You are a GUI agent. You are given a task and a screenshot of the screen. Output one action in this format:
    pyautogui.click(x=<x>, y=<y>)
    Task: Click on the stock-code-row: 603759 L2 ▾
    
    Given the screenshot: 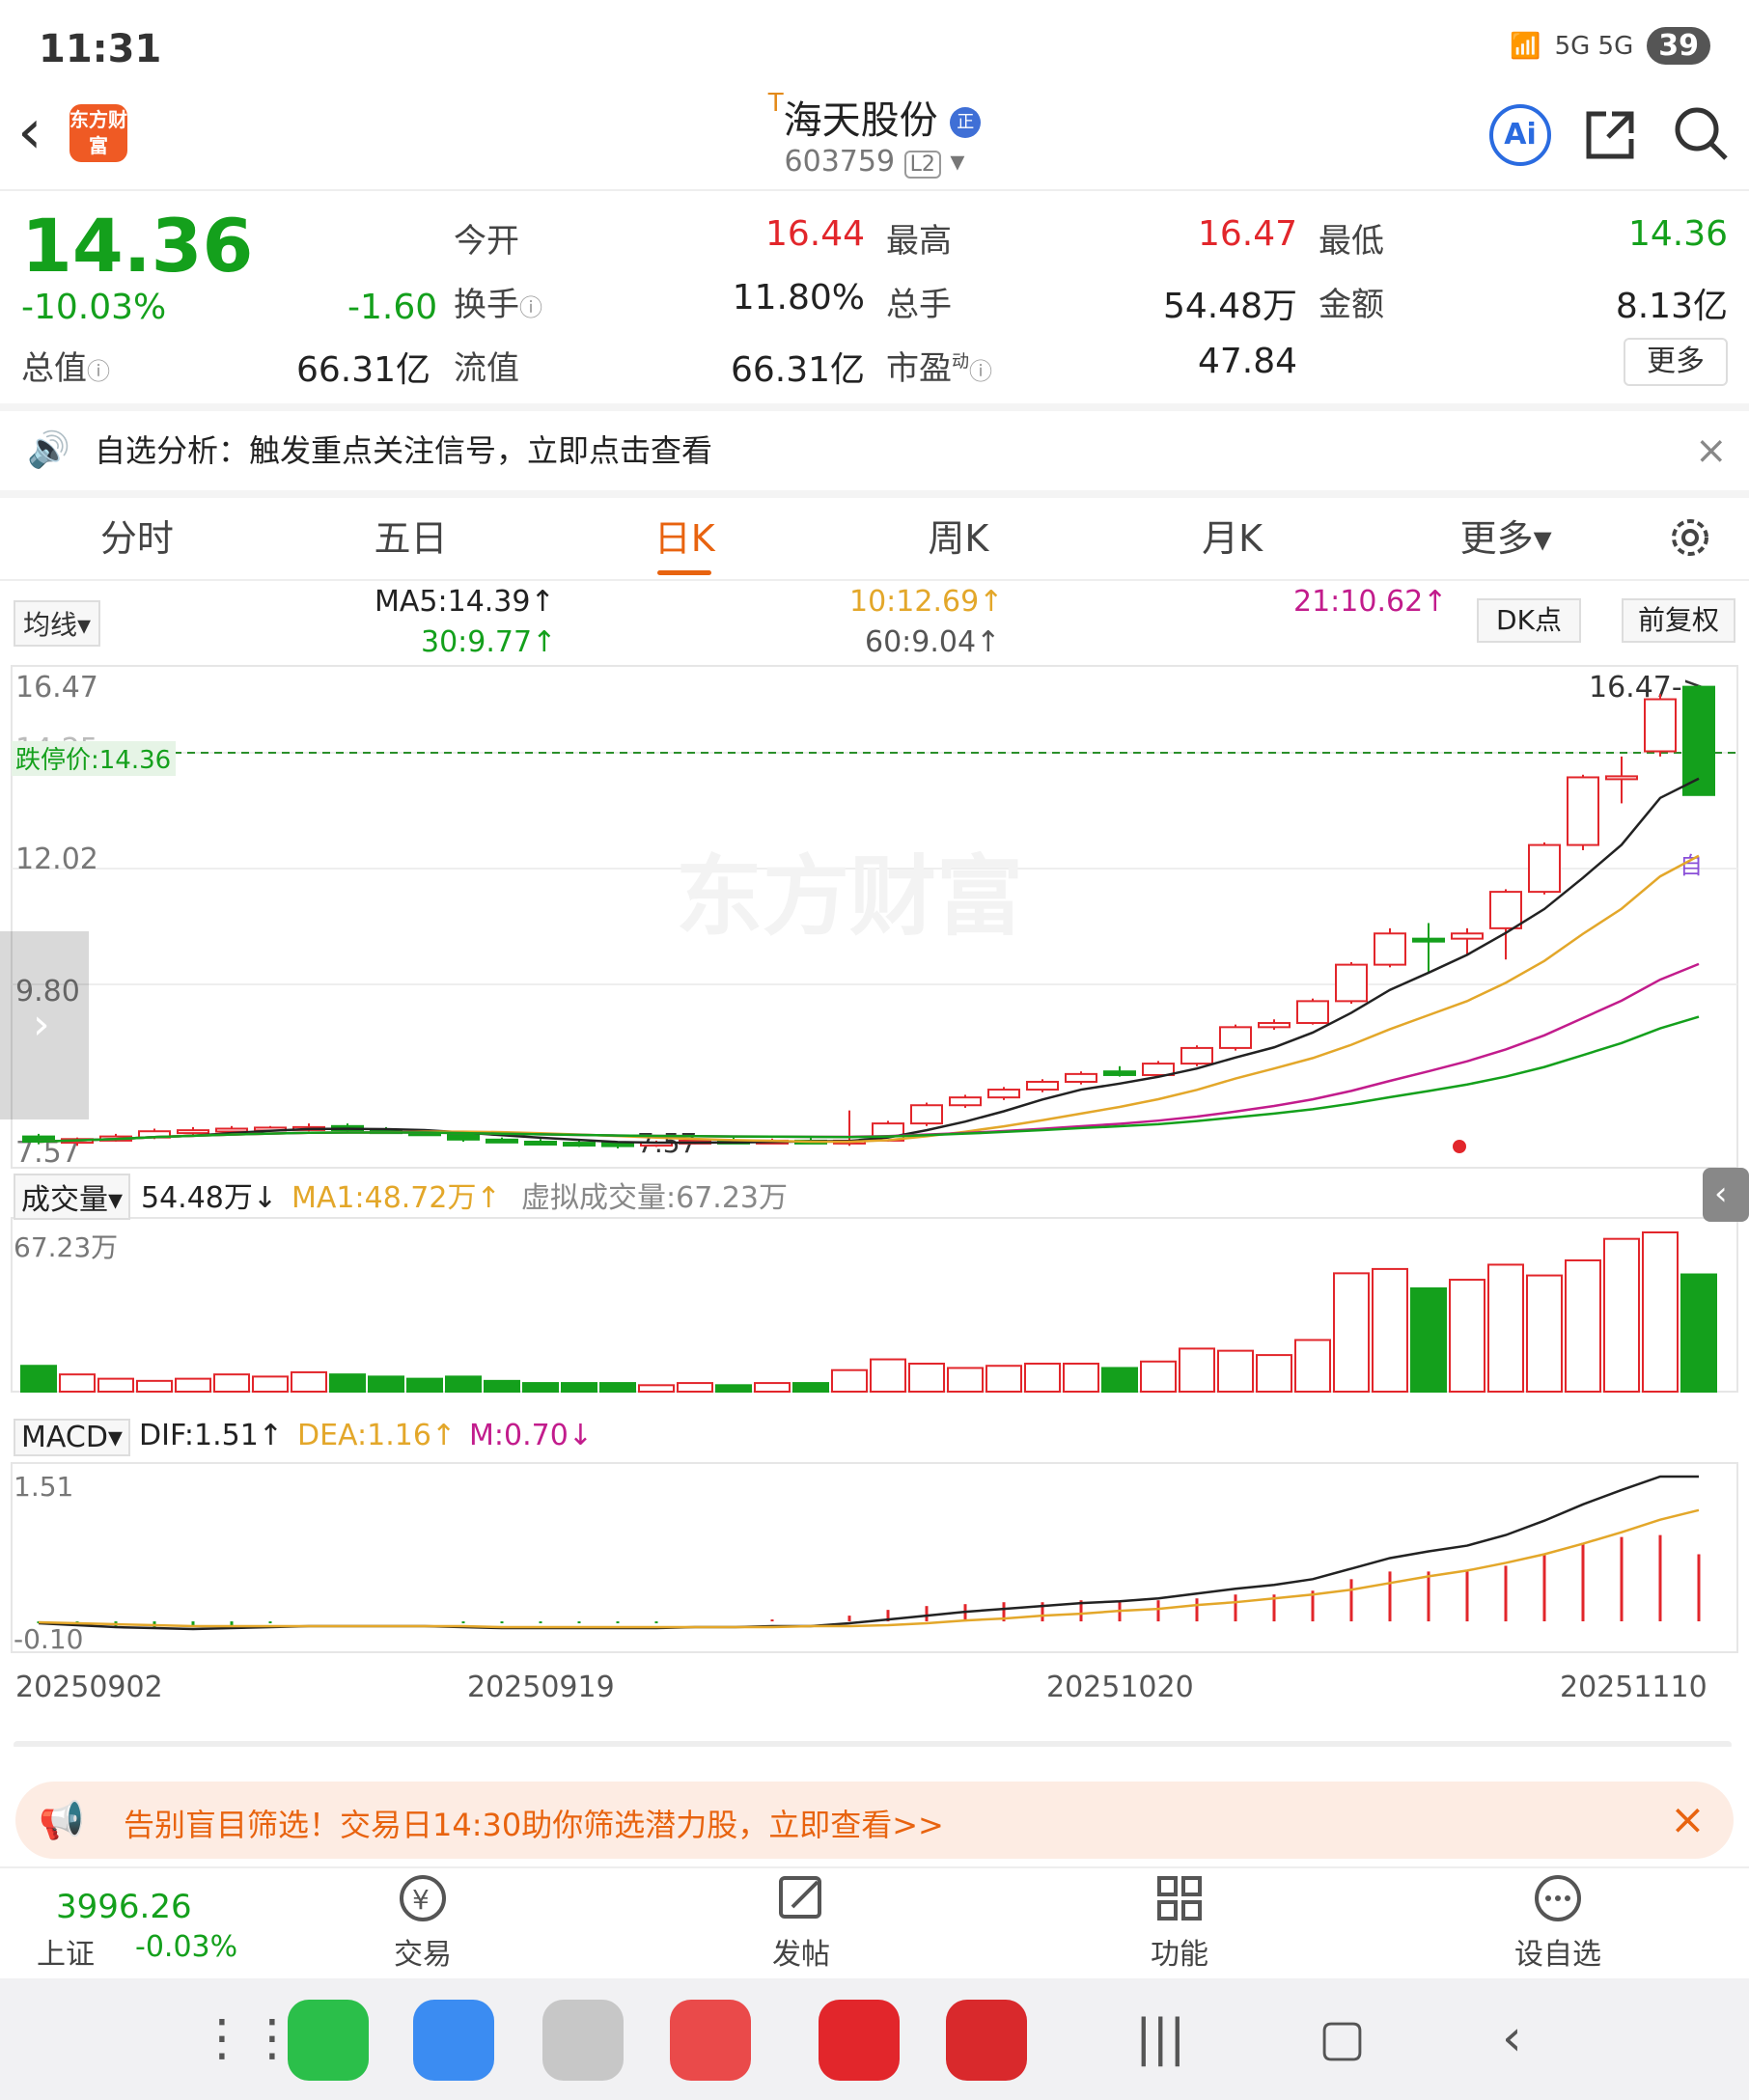 What is the action you would take?
    pyautogui.click(x=875, y=162)
    